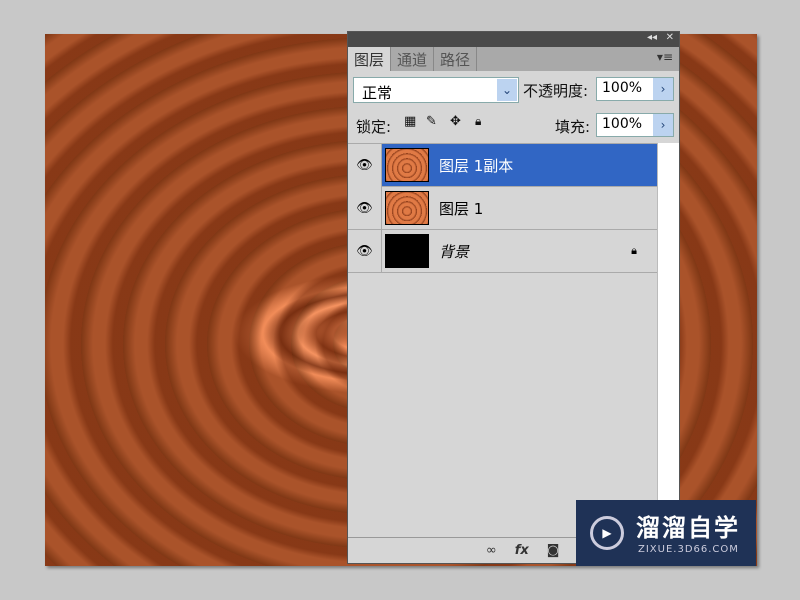 The image size is (800, 600). I want to click on link-layers-icon: ∞, so click(491, 550).